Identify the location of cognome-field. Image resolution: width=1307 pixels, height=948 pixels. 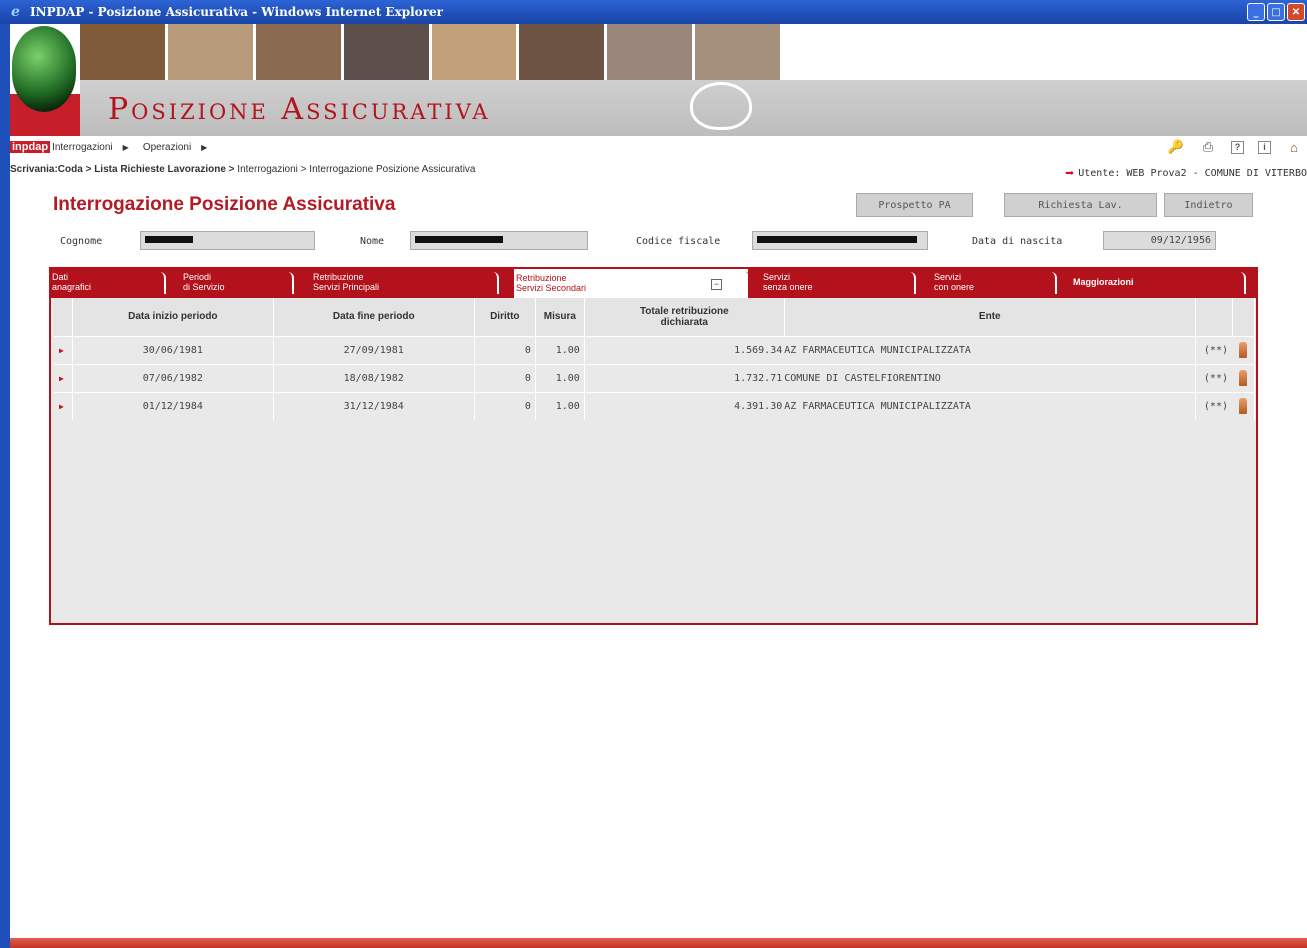
(227, 240).